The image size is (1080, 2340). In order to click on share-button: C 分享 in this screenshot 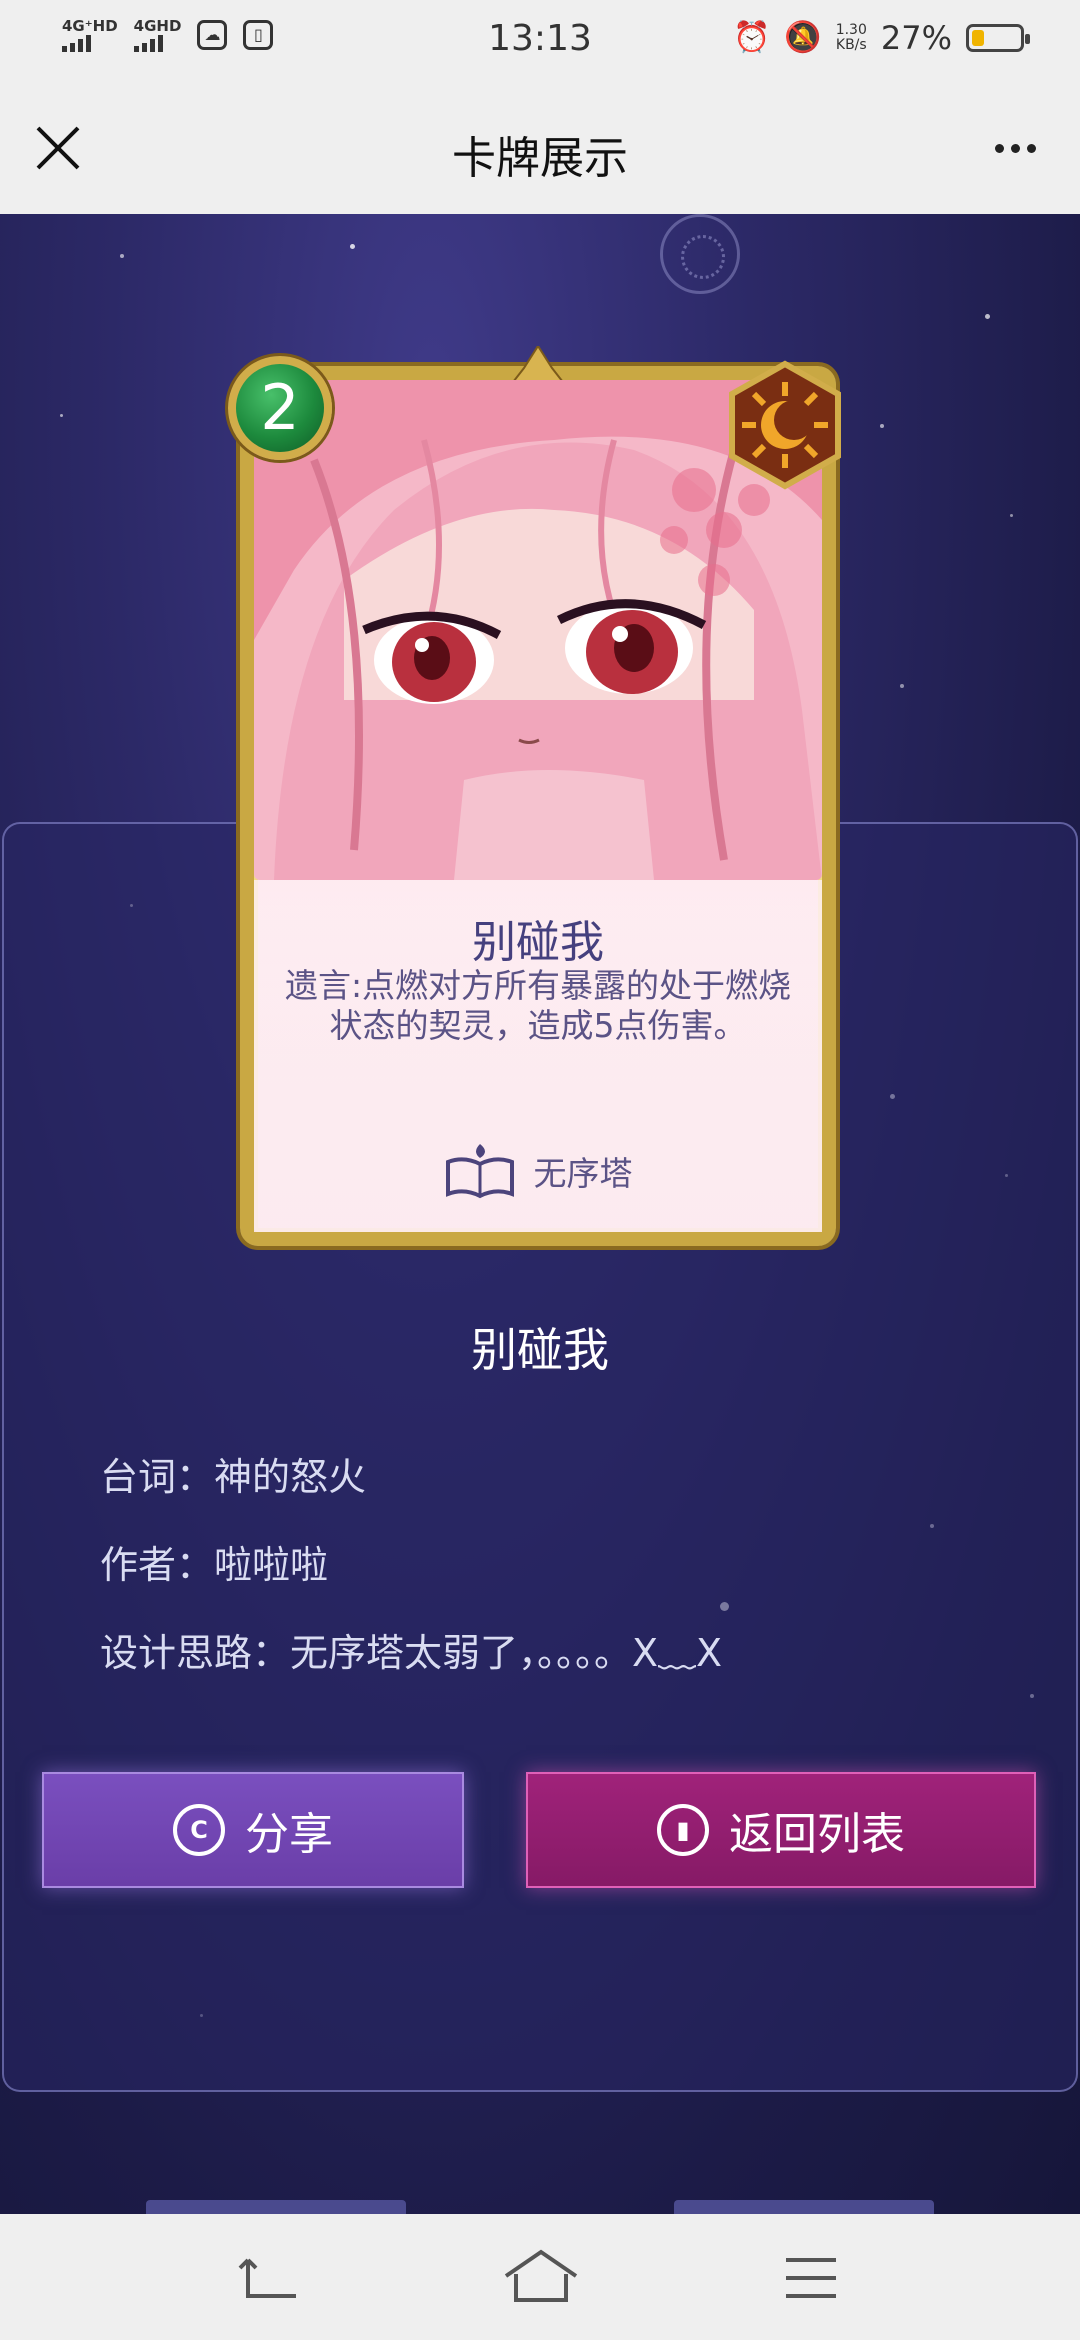, I will do `click(253, 1830)`.